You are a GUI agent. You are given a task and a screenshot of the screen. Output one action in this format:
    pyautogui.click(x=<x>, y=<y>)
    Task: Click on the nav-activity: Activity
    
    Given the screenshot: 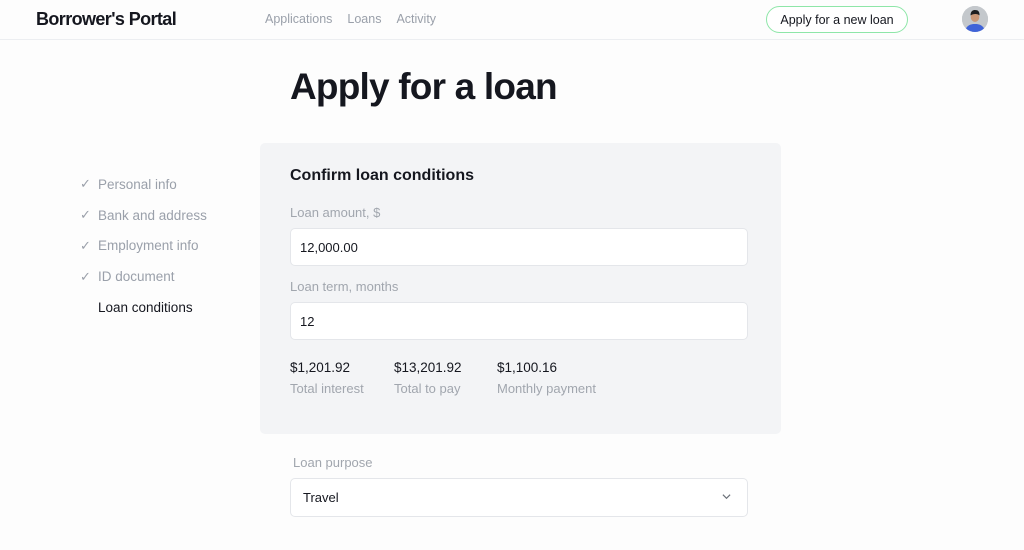 What is the action you would take?
    pyautogui.click(x=416, y=19)
    